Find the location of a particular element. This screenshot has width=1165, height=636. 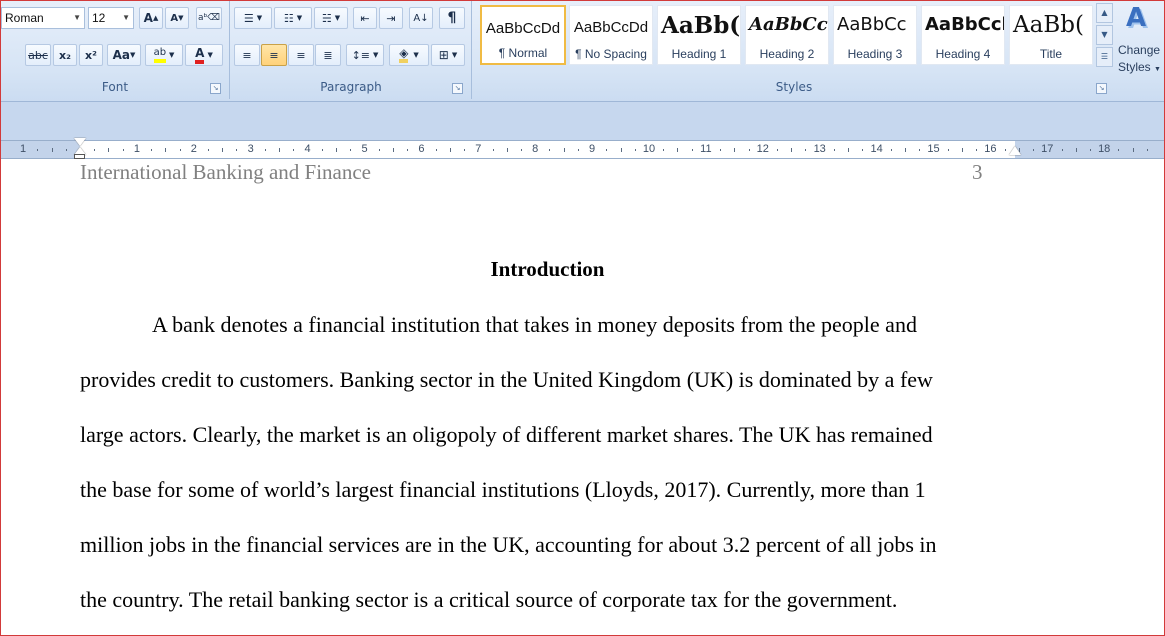

bullets-button: ☰ ▼ is located at coordinates (253, 18).